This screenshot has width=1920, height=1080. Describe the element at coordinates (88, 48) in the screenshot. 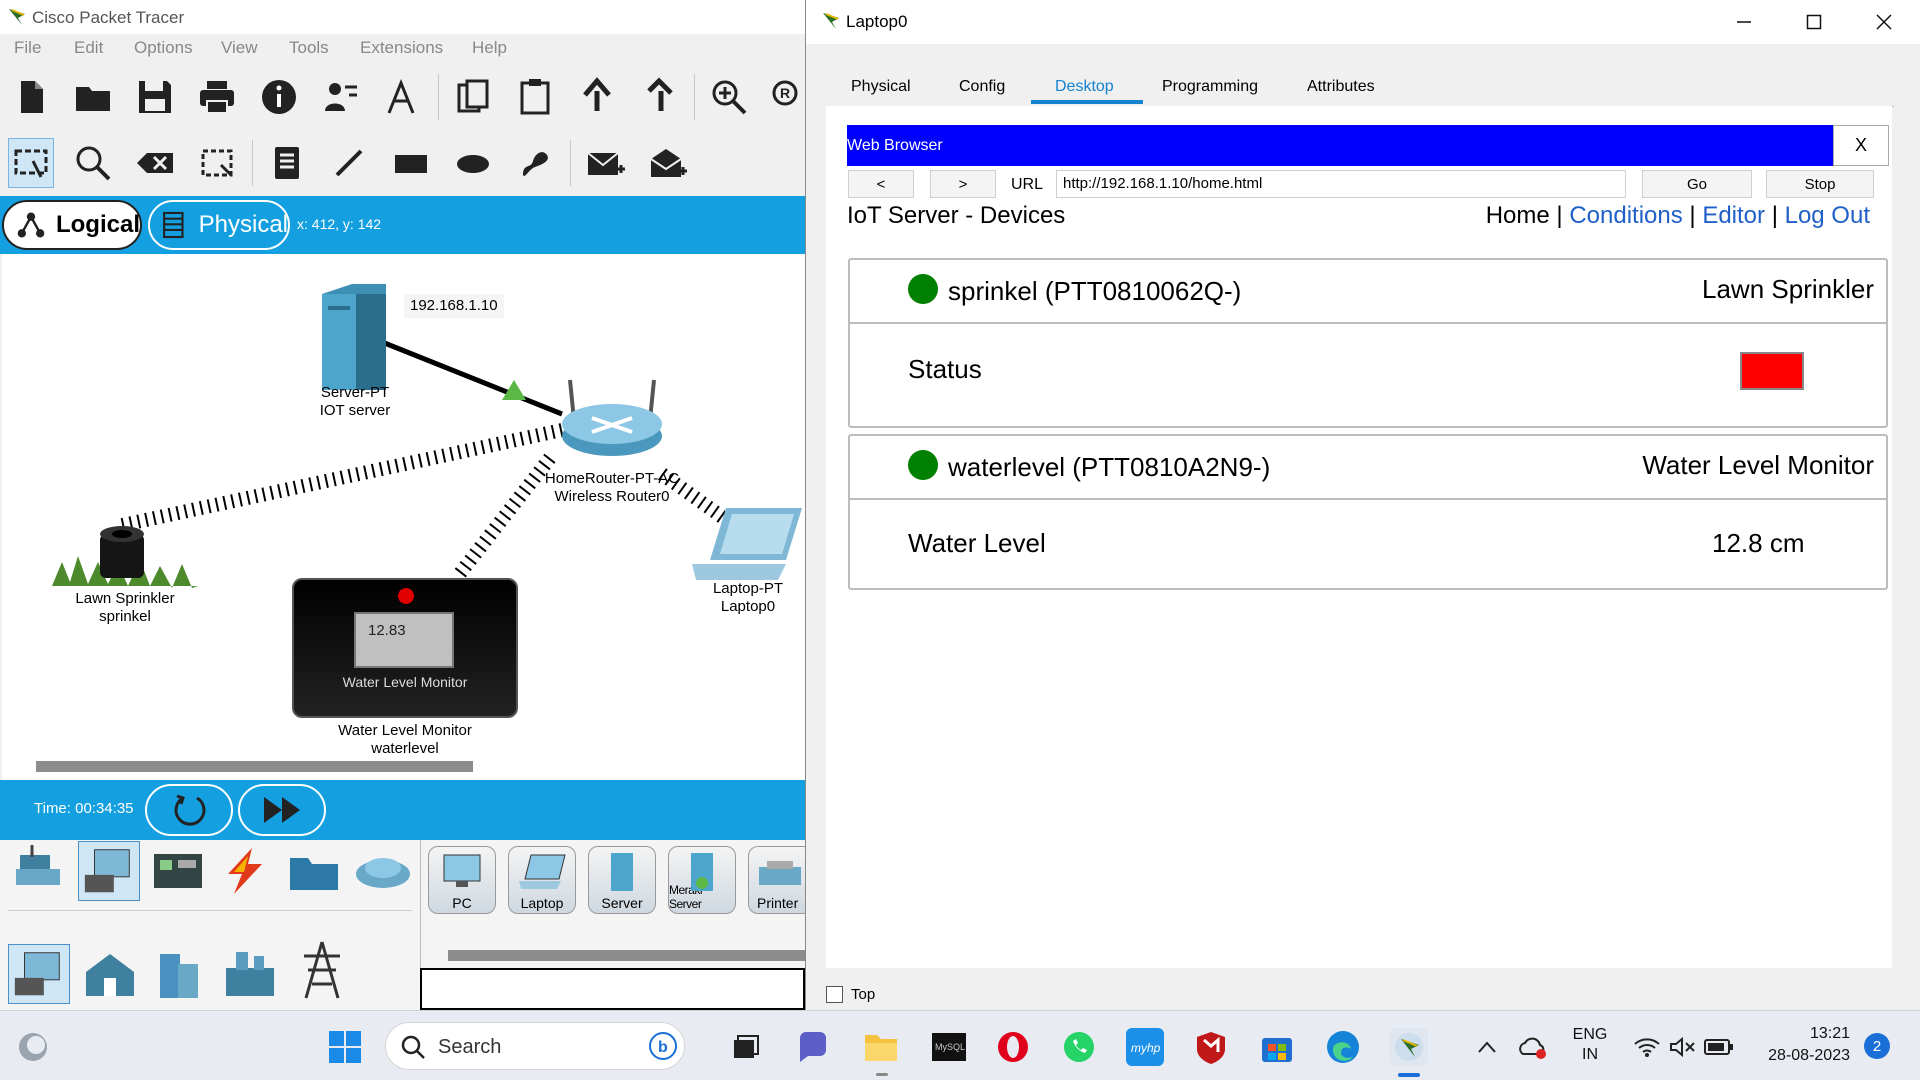

I see `menu-edit: Edit` at that location.